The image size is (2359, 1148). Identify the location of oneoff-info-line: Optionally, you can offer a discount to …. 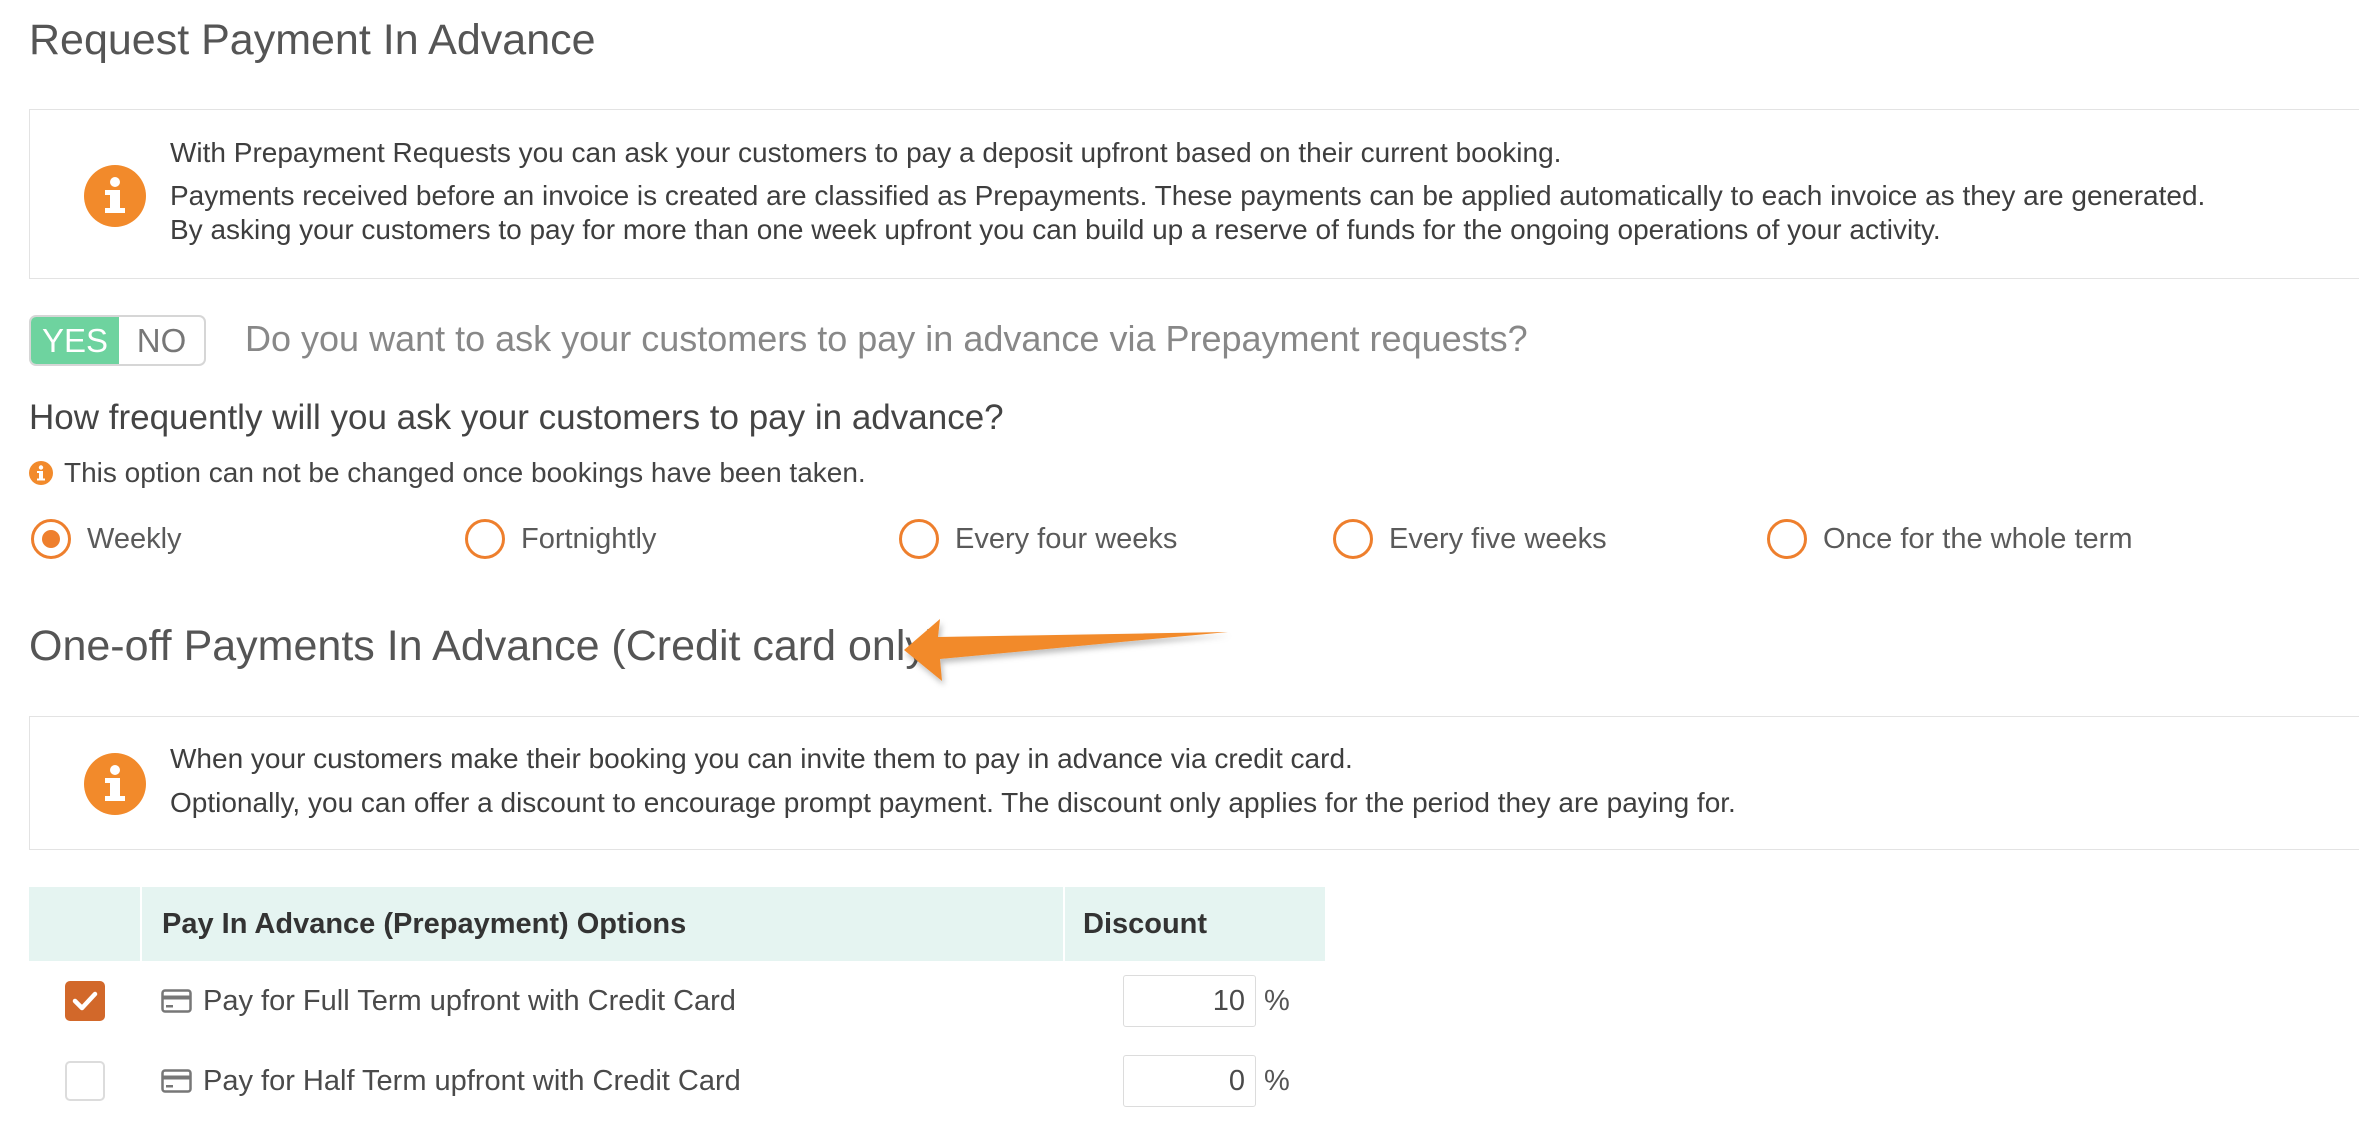
(953, 802).